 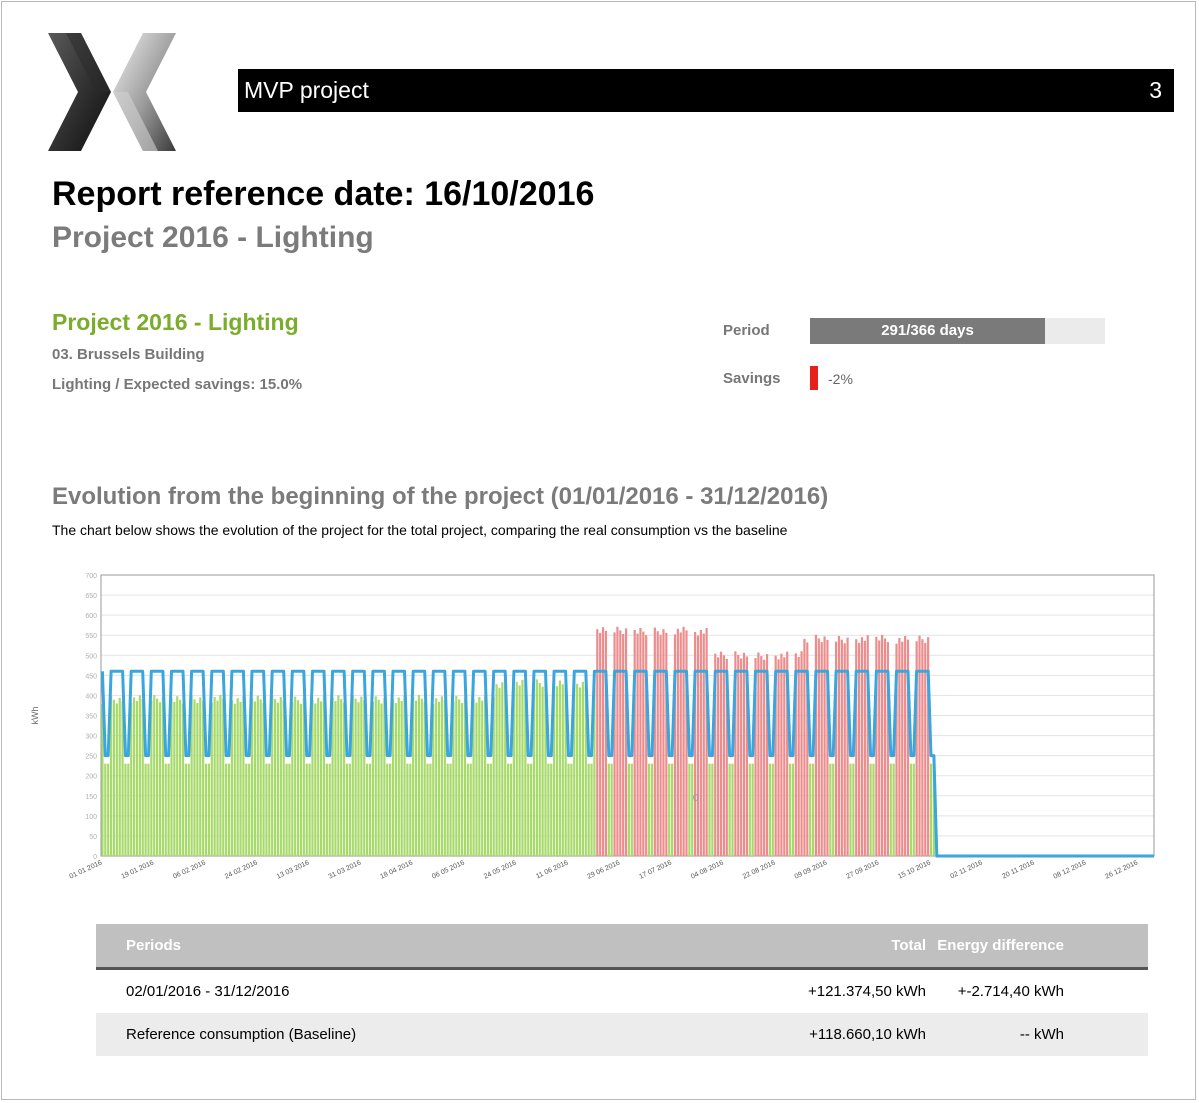 I want to click on period-progress-fill: 291/366 days, so click(x=927, y=331).